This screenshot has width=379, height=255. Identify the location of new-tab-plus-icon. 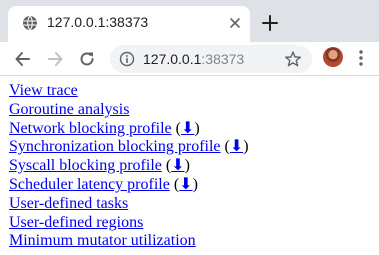
(270, 23).